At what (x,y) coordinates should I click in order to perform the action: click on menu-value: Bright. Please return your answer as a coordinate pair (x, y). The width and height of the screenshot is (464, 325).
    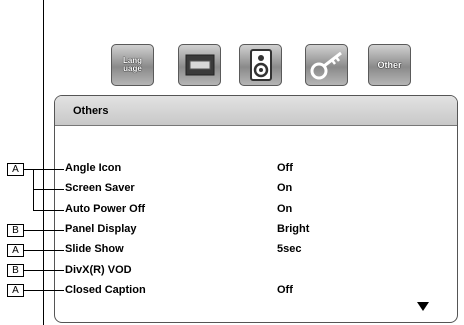
    Looking at the image, I should click on (293, 229).